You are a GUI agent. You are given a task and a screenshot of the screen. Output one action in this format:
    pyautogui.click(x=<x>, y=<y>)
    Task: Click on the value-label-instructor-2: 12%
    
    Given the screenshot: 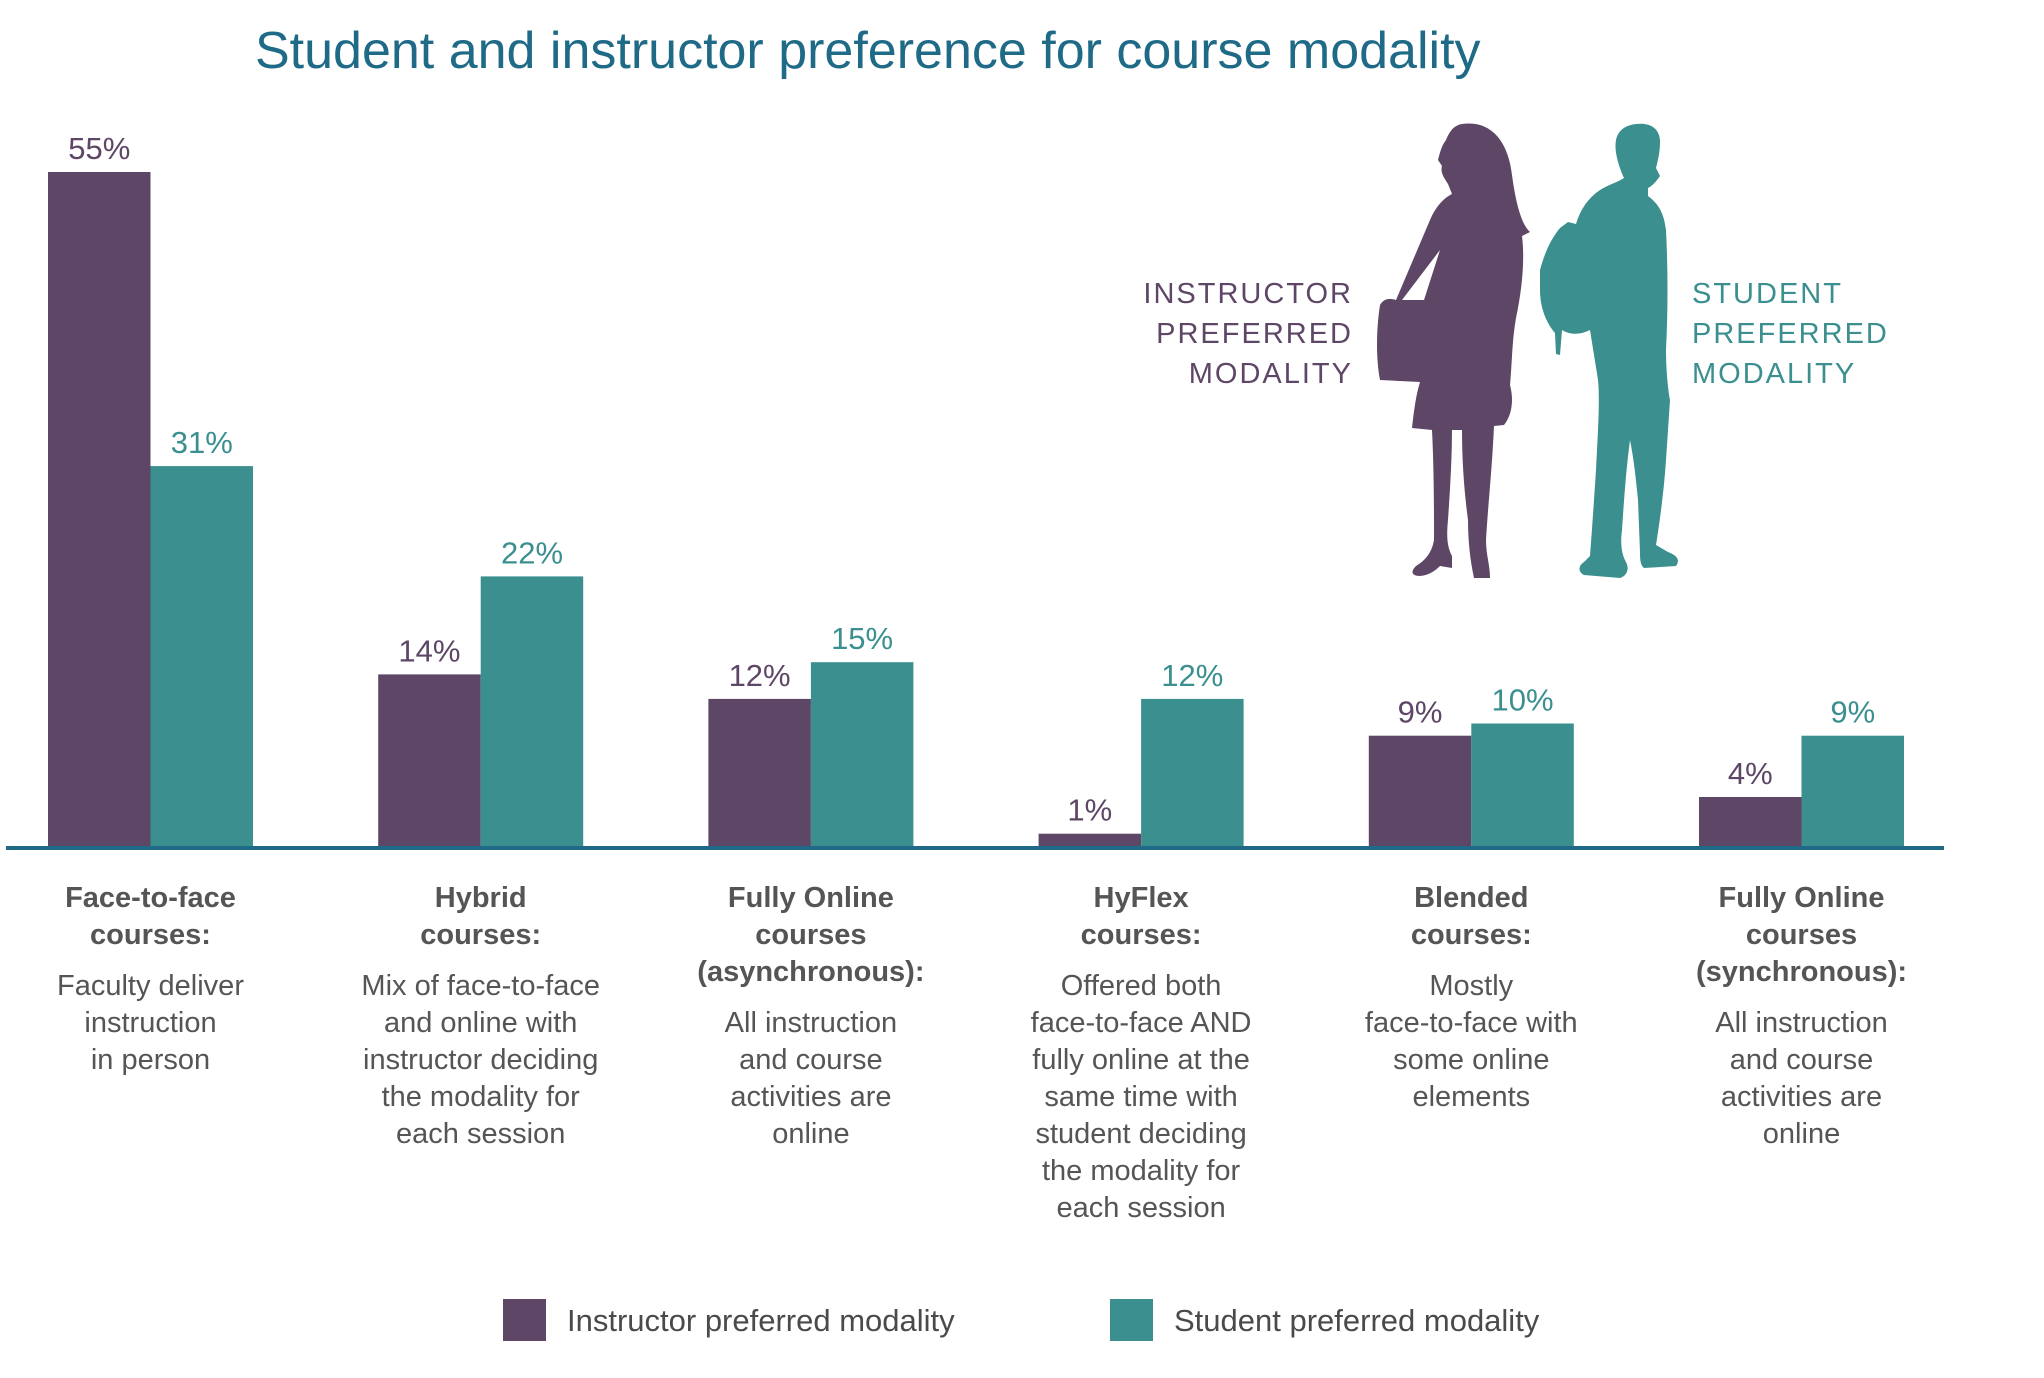 What is the action you would take?
    pyautogui.click(x=760, y=675)
    